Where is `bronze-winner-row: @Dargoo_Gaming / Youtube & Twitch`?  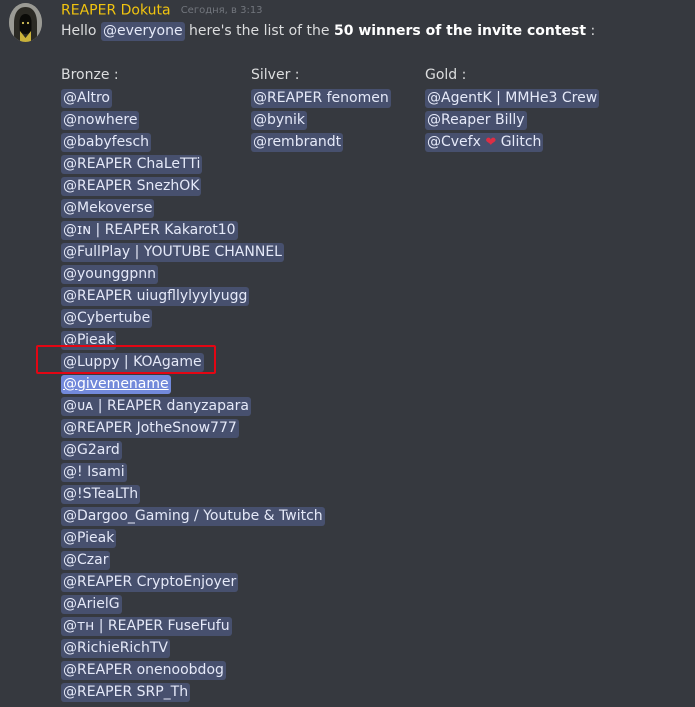
bronze-winner-row: @Dargoo_Gaming / Youtube & Twitch is located at coordinates (193, 516).